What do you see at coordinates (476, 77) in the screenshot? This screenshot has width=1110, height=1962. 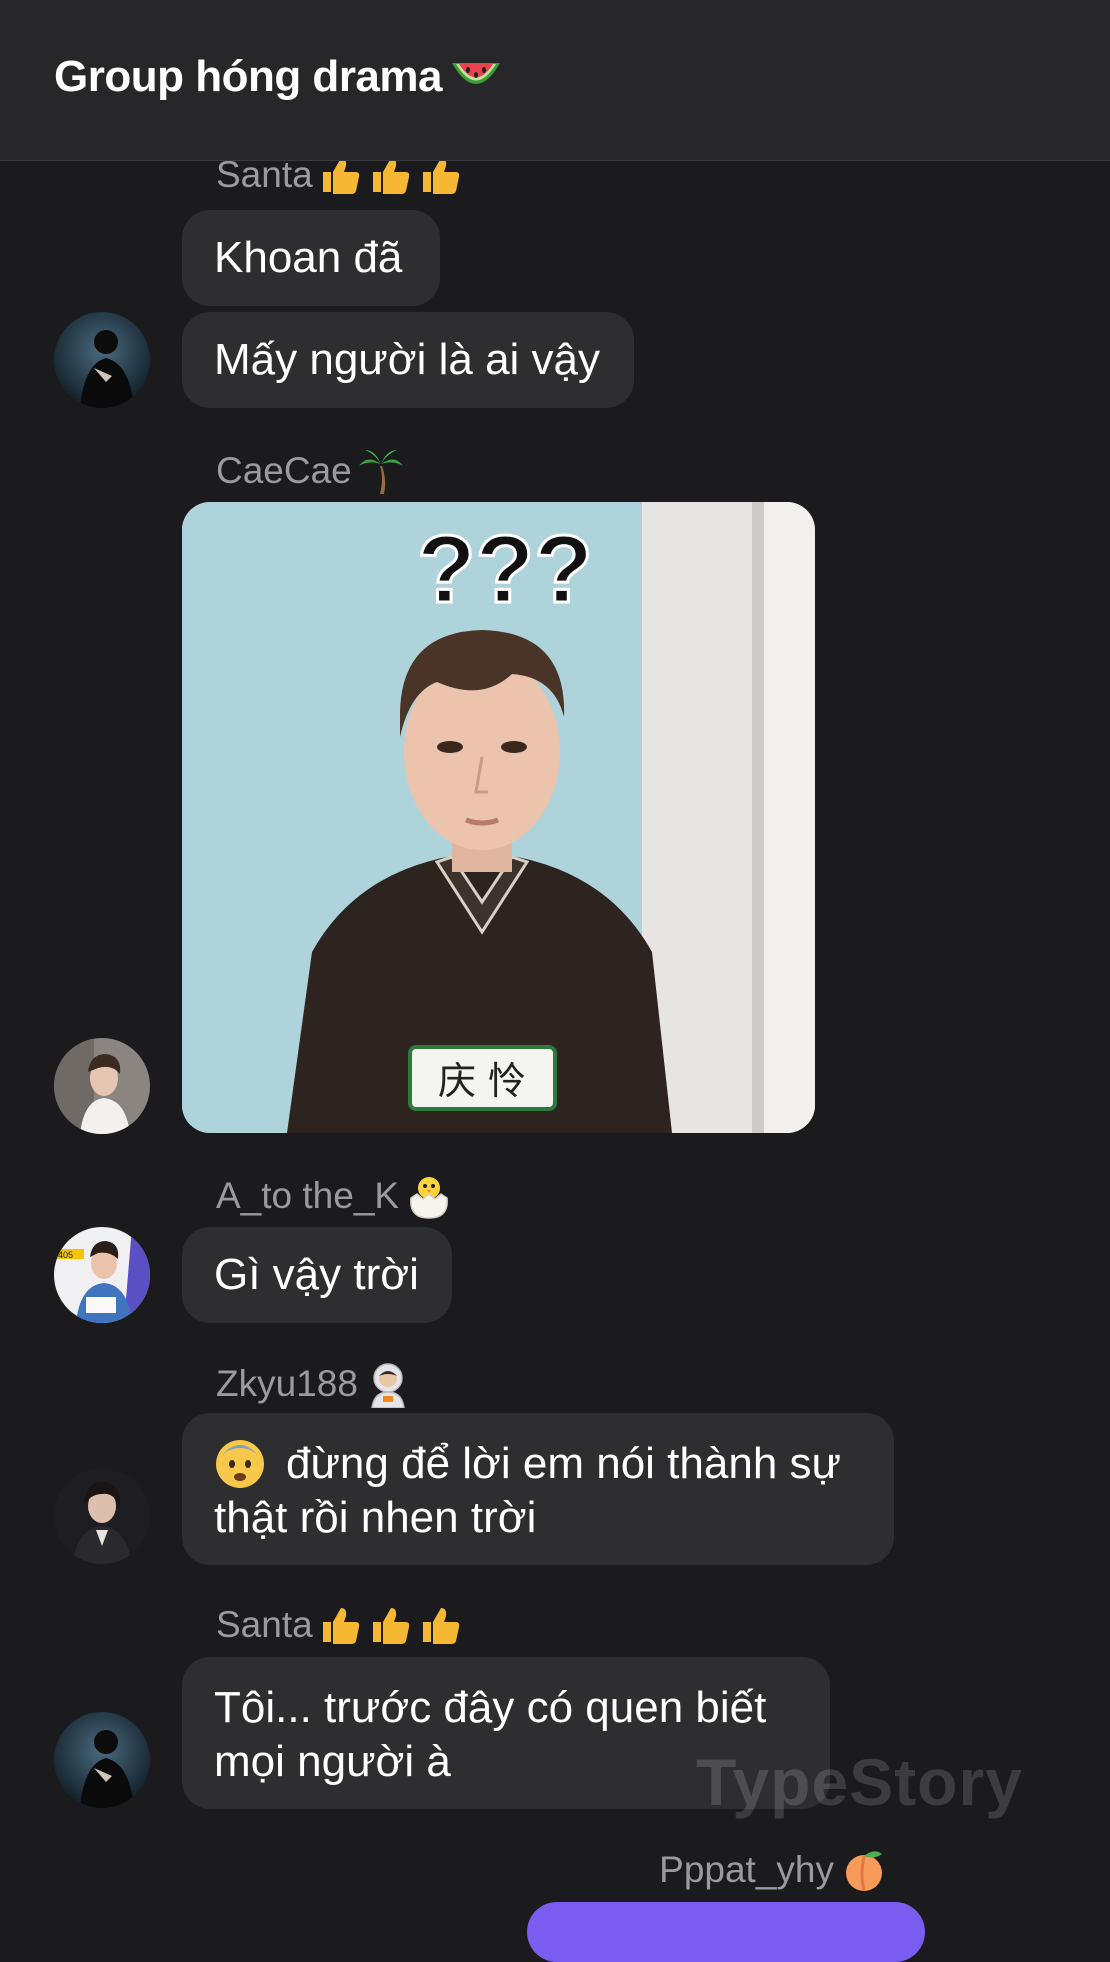 I see `watermelon-icon` at bounding box center [476, 77].